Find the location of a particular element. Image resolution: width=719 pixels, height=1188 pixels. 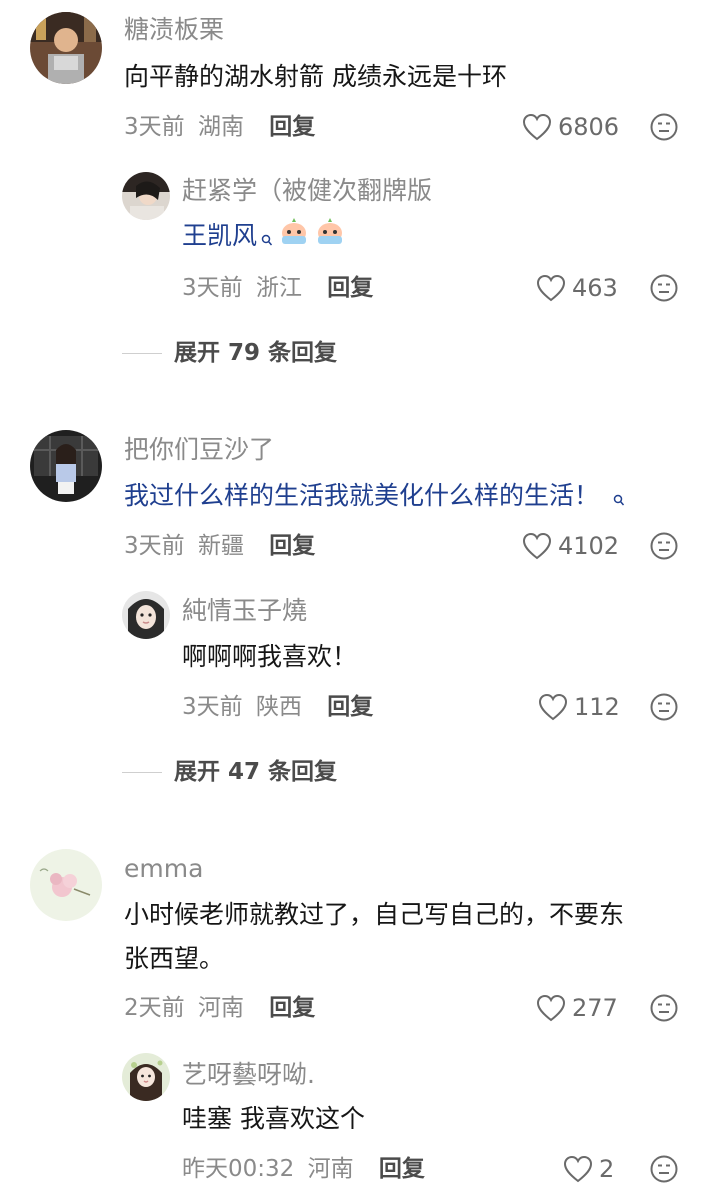

comment-username: 糖渍板栗 is located at coordinates (174, 30).